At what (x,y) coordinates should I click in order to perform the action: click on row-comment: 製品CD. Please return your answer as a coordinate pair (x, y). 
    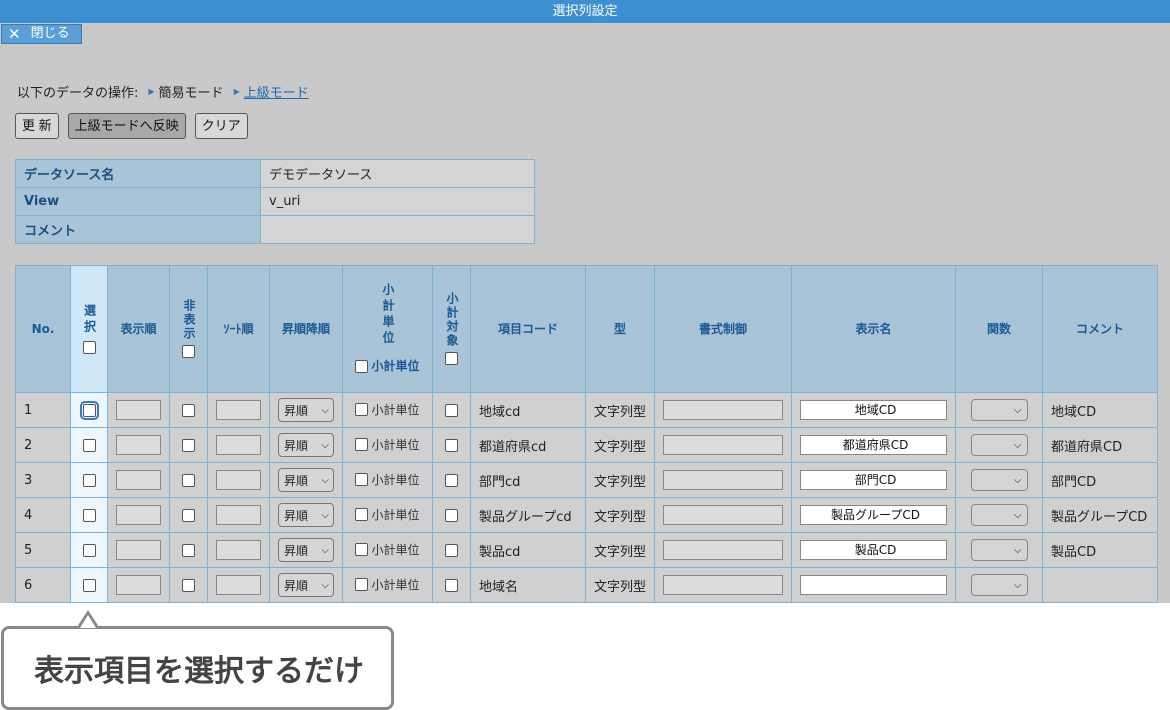
    Looking at the image, I should click on (1100, 550).